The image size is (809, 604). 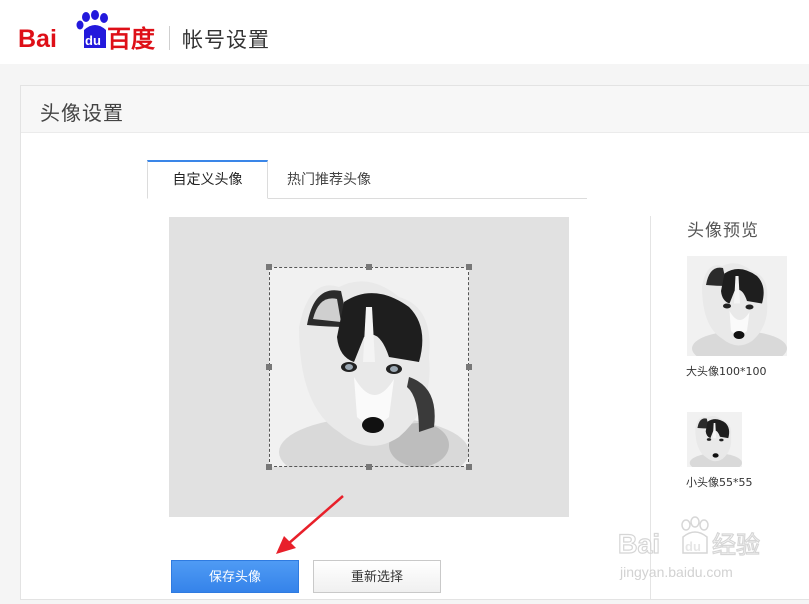 What do you see at coordinates (736, 545) in the screenshot?
I see `watermark-brand-cn: 经验` at bounding box center [736, 545].